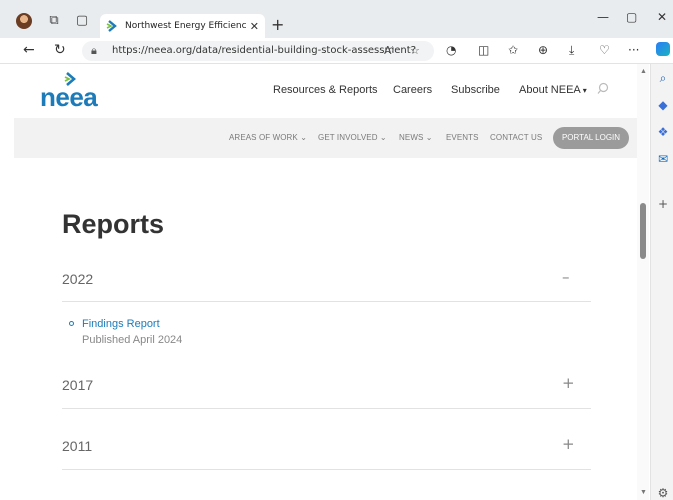  I want to click on downloads-icon: ⤓, so click(571, 50).